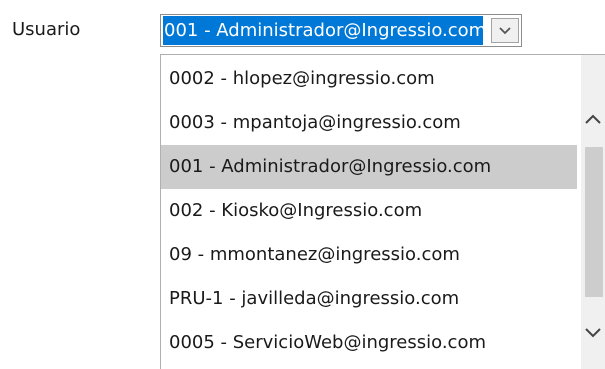  What do you see at coordinates (369, 299) in the screenshot?
I see `dropdown-option: PRU-1 - javilleda@ingressio.com` at bounding box center [369, 299].